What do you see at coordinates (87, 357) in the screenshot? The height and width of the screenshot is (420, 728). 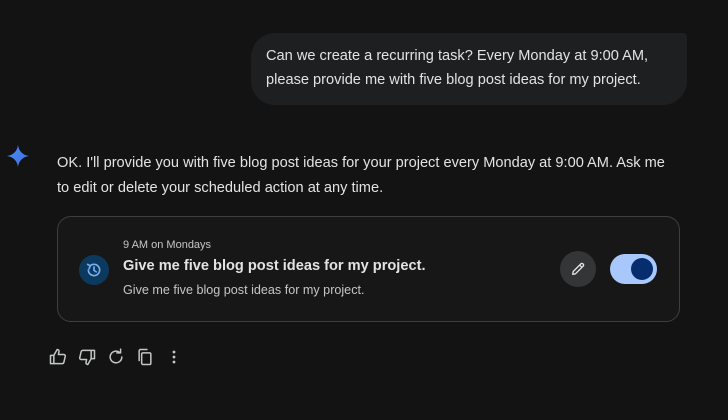 I see `thumbs-down-icon` at bounding box center [87, 357].